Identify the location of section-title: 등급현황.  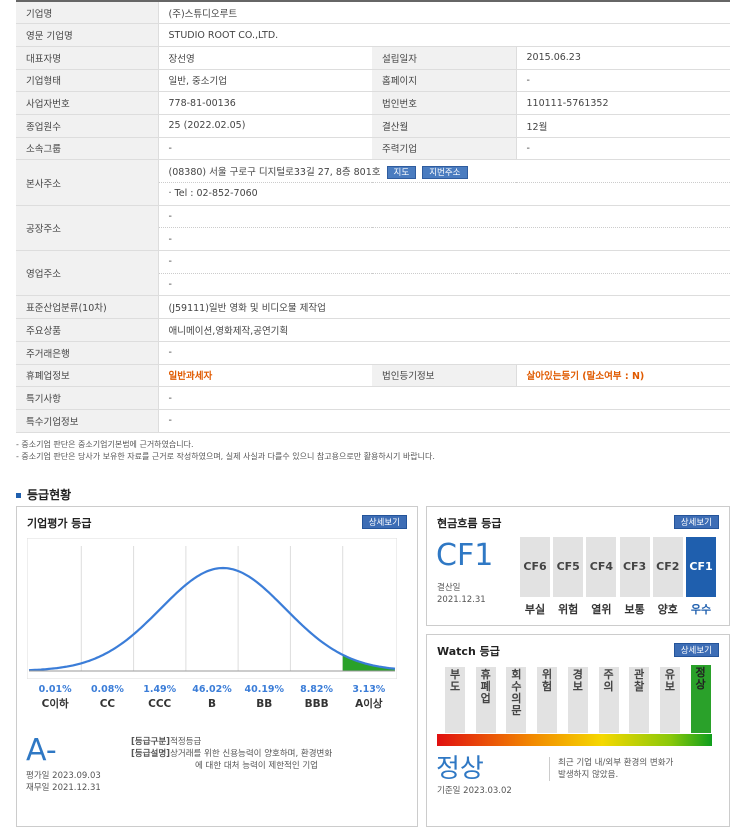
(43, 494).